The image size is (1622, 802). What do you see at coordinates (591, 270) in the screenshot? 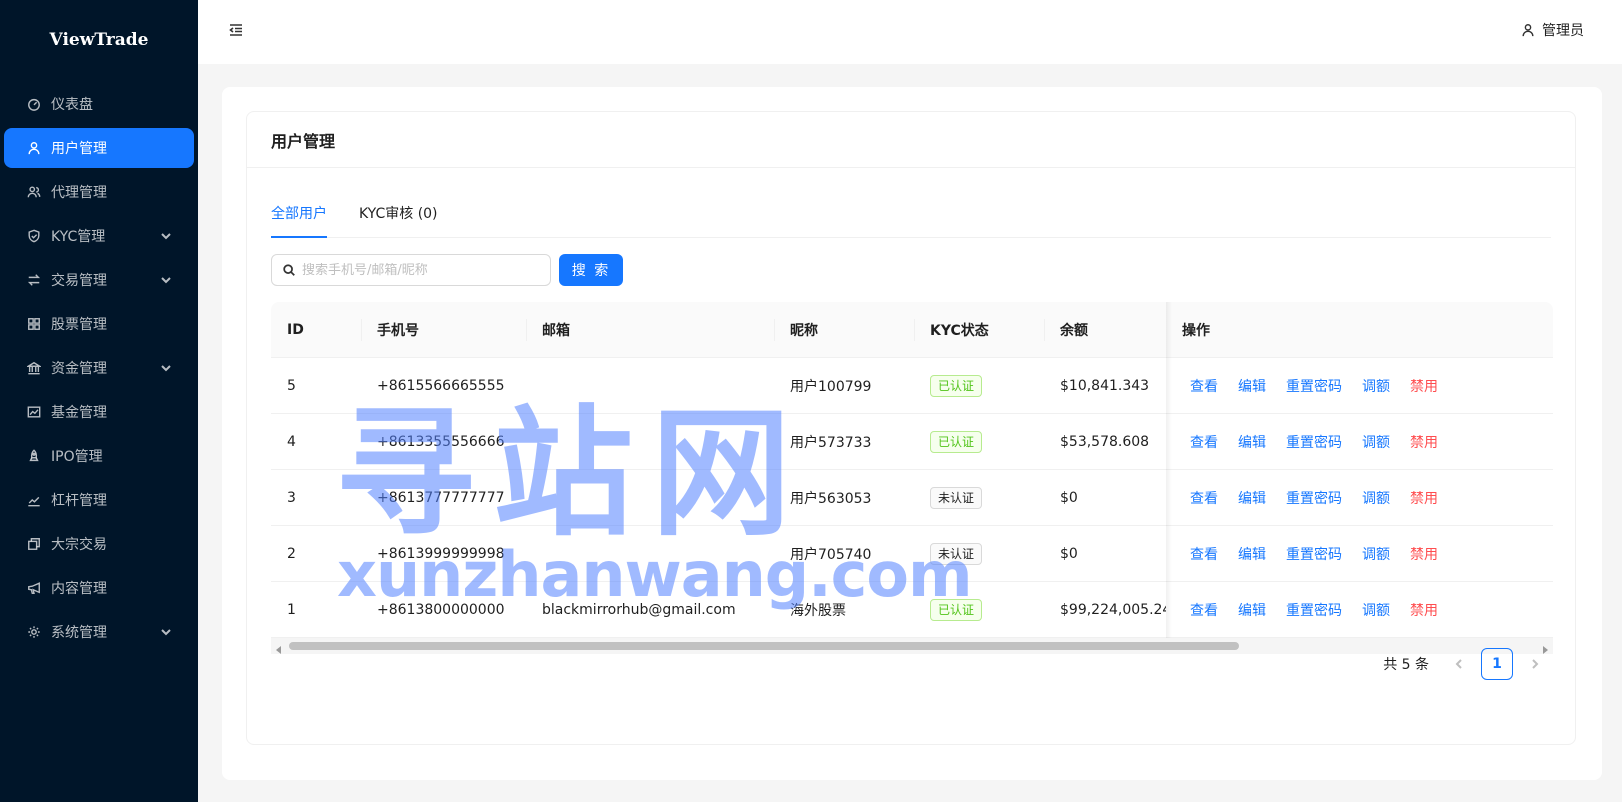
I see `search-button: 搜 索` at bounding box center [591, 270].